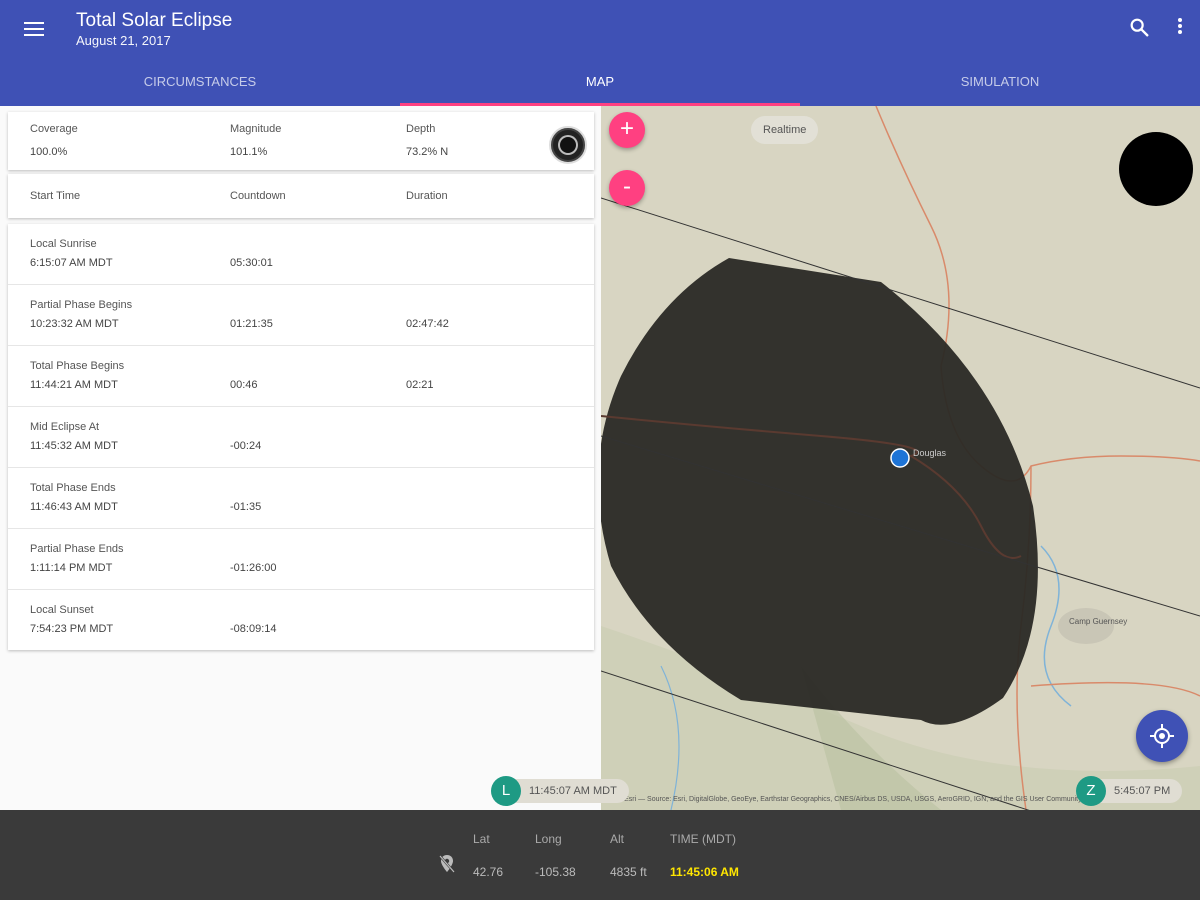 The image size is (1200, 900). Describe the element at coordinates (617, 839) in the screenshot. I see `alt-label: Alt` at that location.